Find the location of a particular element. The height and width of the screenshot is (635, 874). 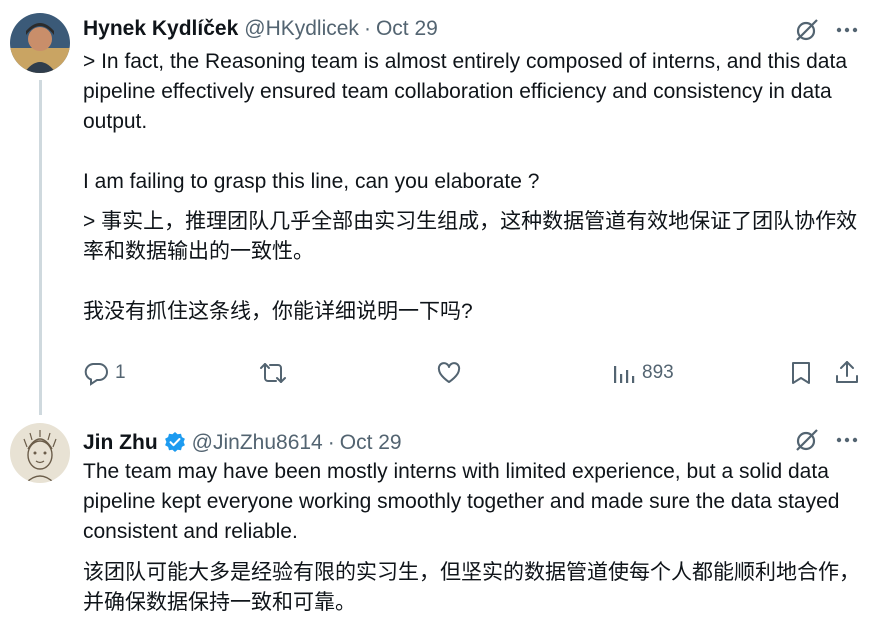

like-button is located at coordinates (449, 373).